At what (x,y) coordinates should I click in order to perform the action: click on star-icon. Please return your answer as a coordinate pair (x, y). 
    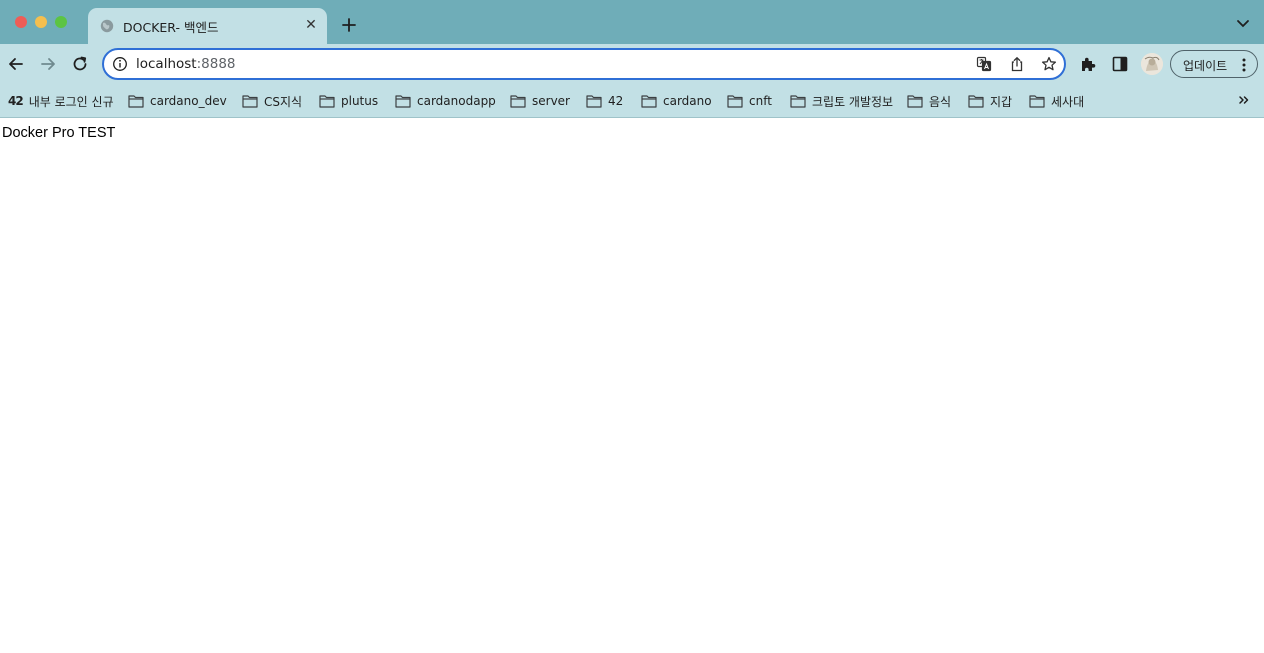
    Looking at the image, I should click on (1049, 64).